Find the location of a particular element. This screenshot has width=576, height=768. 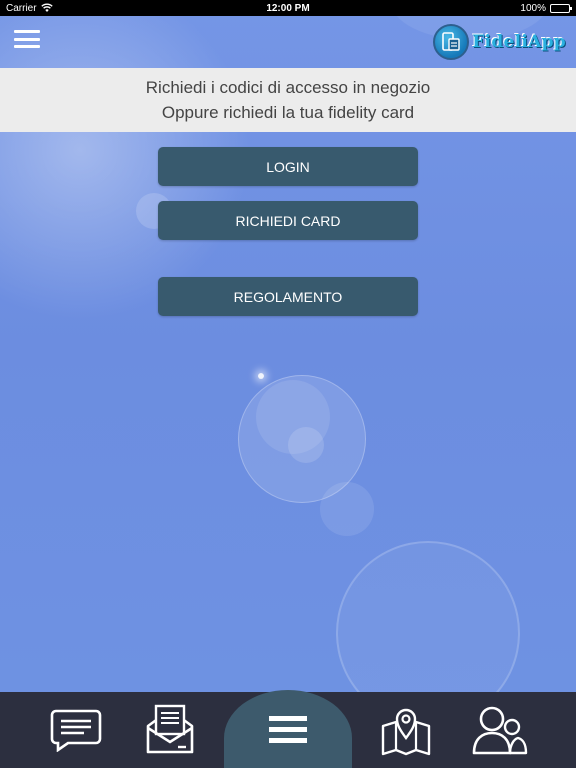

logo-text: FideliApp is located at coordinates (519, 42).